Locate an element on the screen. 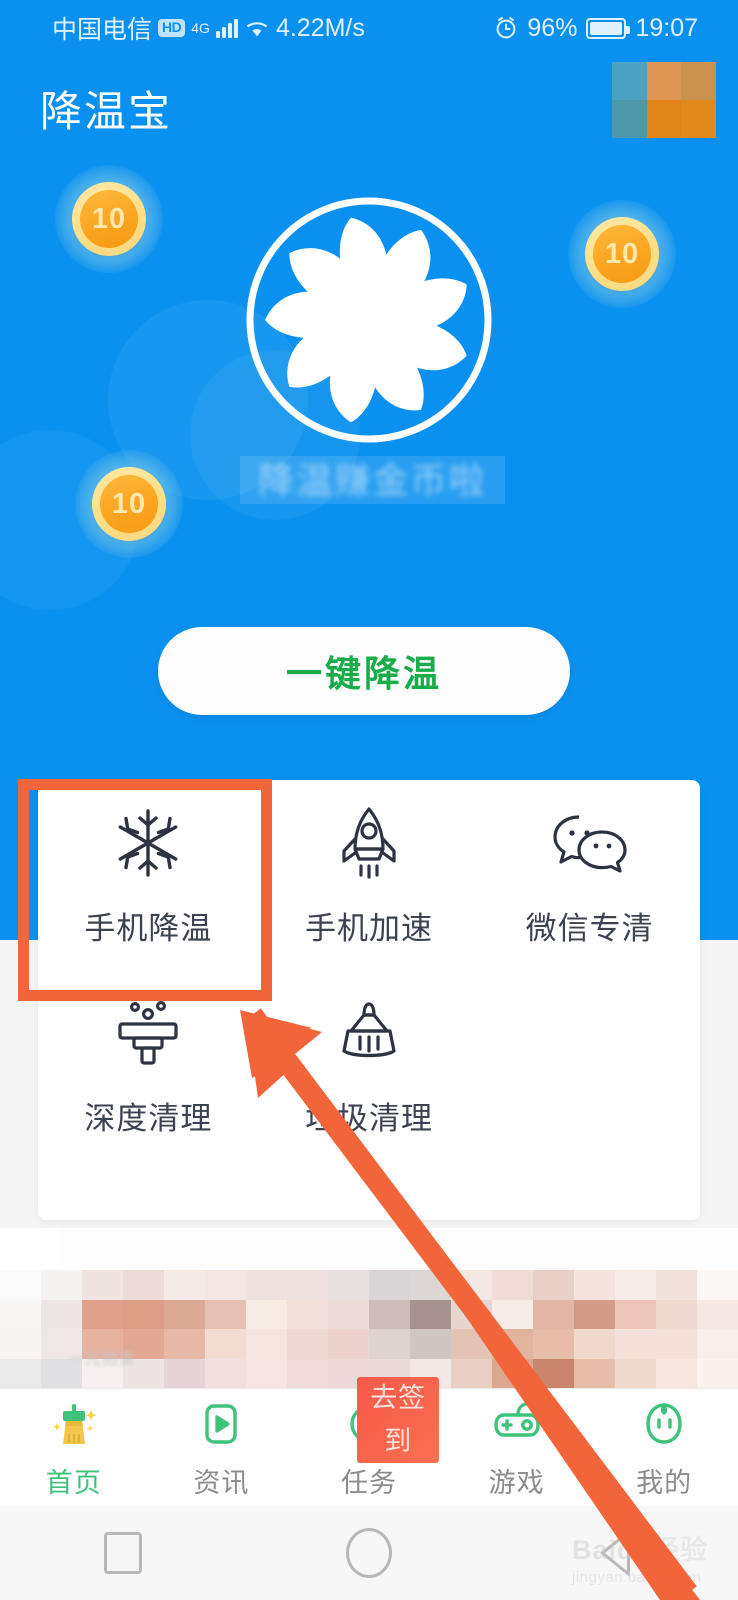  tab-tasks: 去签 到 任务 is located at coordinates (369, 1441).